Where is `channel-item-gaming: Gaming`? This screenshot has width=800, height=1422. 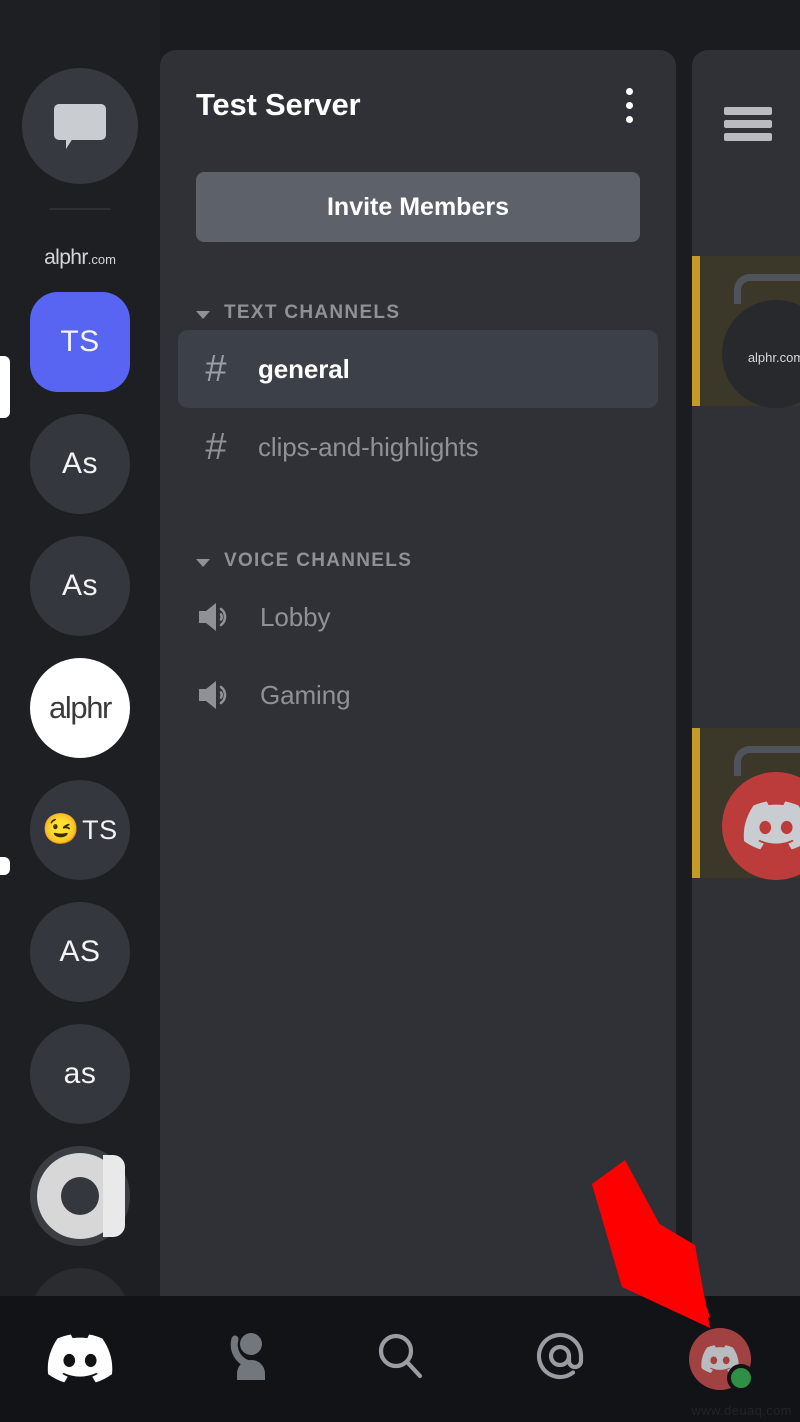
channel-item-gaming: Gaming is located at coordinates (418, 695).